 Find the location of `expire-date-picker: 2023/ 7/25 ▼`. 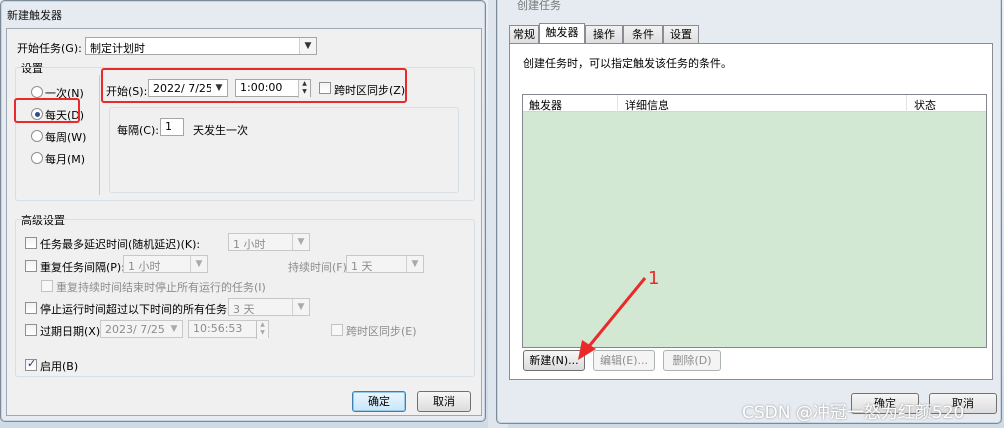

expire-date-picker: 2023/ 7/25 ▼ is located at coordinates (141, 329).